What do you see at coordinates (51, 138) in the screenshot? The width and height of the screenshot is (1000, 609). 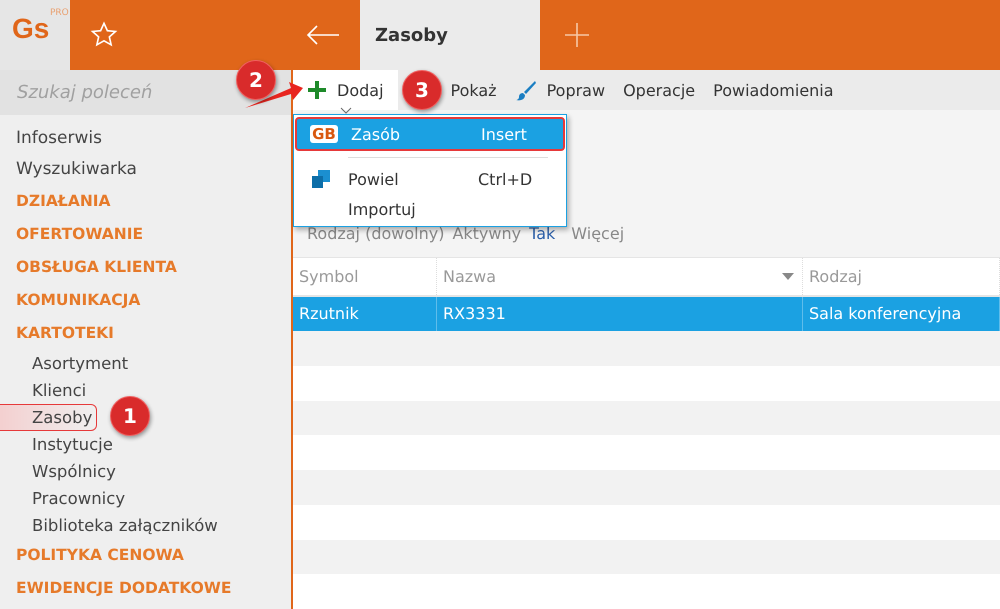 I see `sidebar-item: Infoserwis` at bounding box center [51, 138].